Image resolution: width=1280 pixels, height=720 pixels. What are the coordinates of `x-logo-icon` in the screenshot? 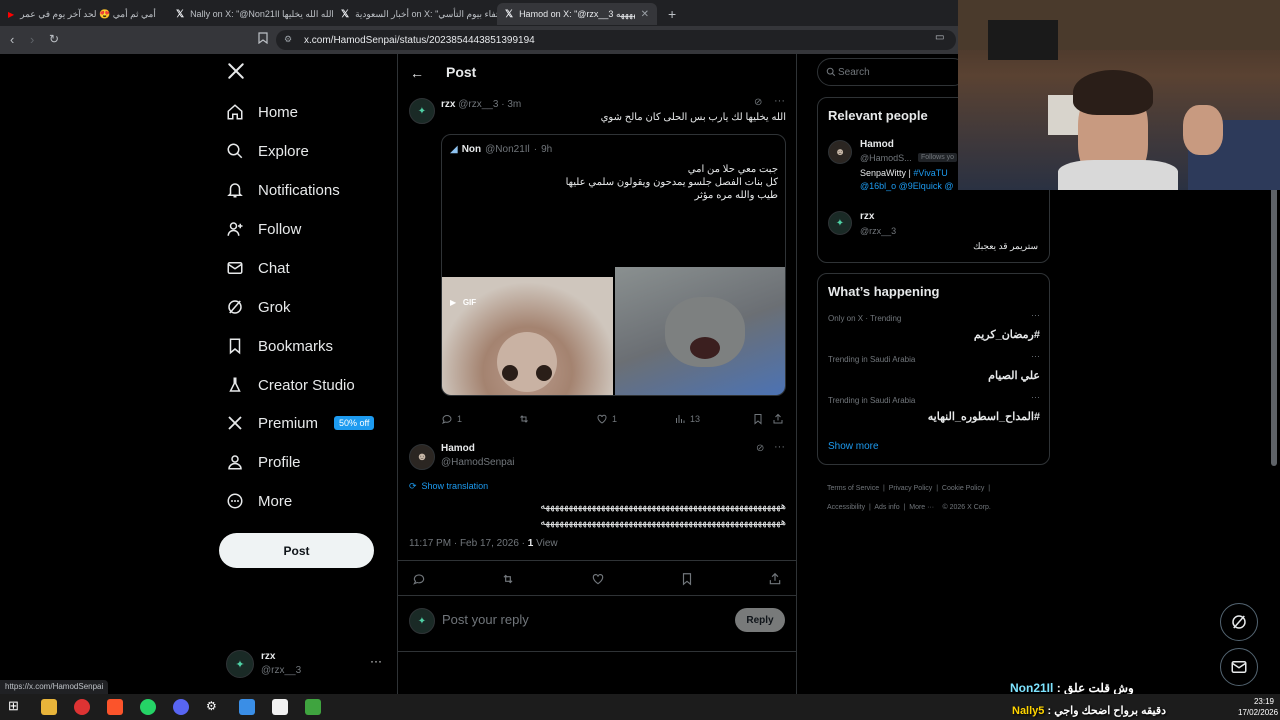 It's located at (236, 73).